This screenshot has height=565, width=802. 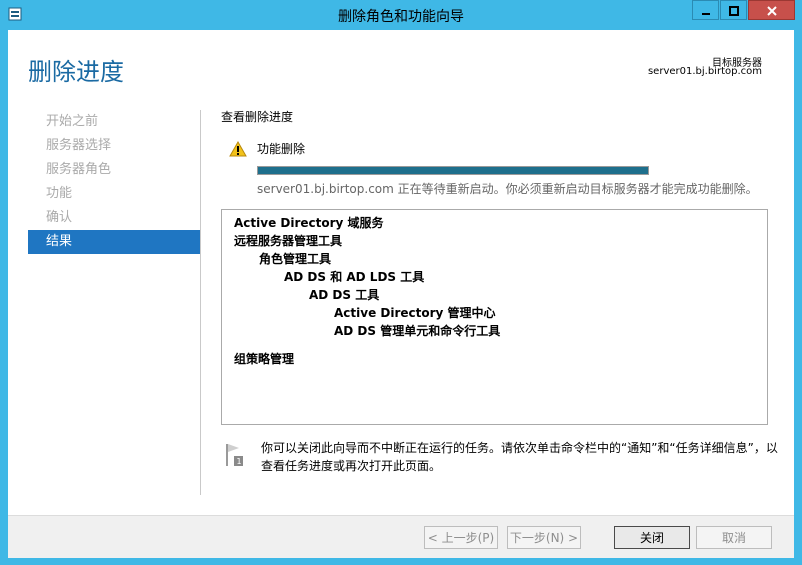 What do you see at coordinates (72, 121) in the screenshot?
I see `nav-item-before-you-begin: 开始之前` at bounding box center [72, 121].